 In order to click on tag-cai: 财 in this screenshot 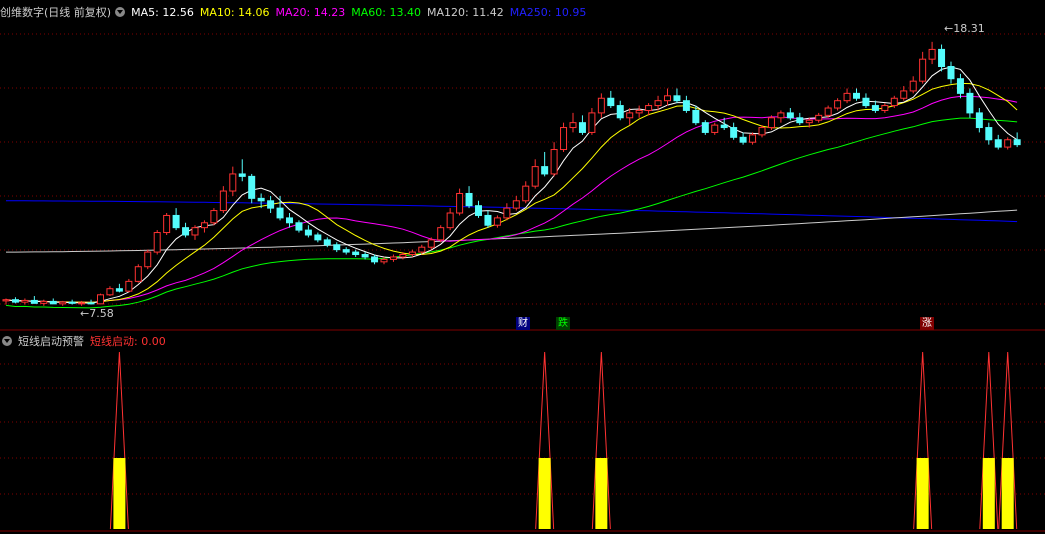, I will do `click(523, 323)`.